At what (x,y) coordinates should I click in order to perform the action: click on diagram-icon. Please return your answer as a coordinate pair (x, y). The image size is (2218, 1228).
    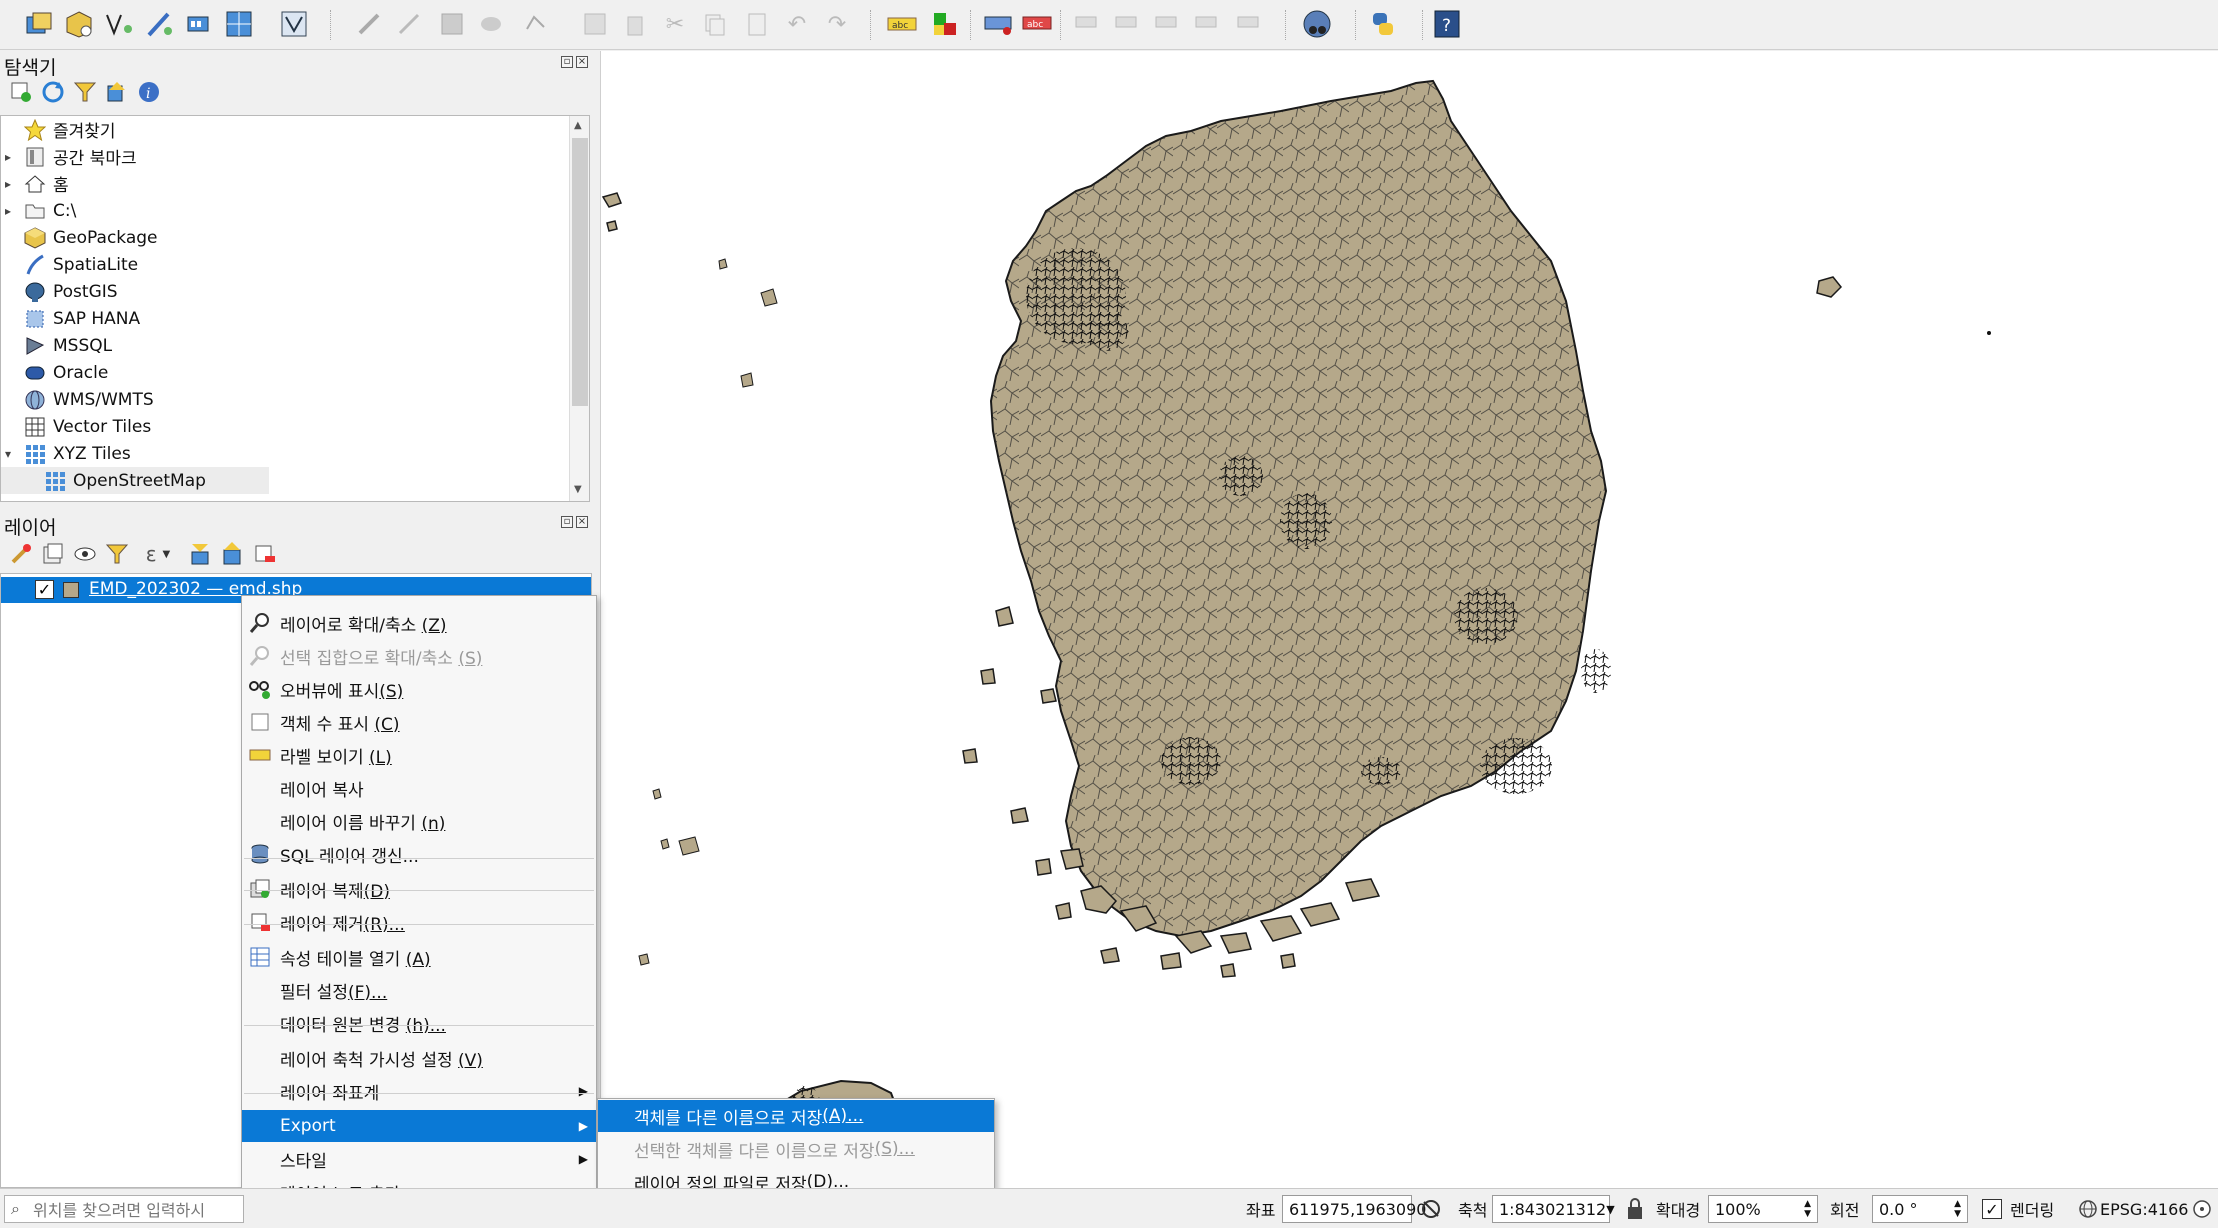
    Looking at the image, I should click on (945, 24).